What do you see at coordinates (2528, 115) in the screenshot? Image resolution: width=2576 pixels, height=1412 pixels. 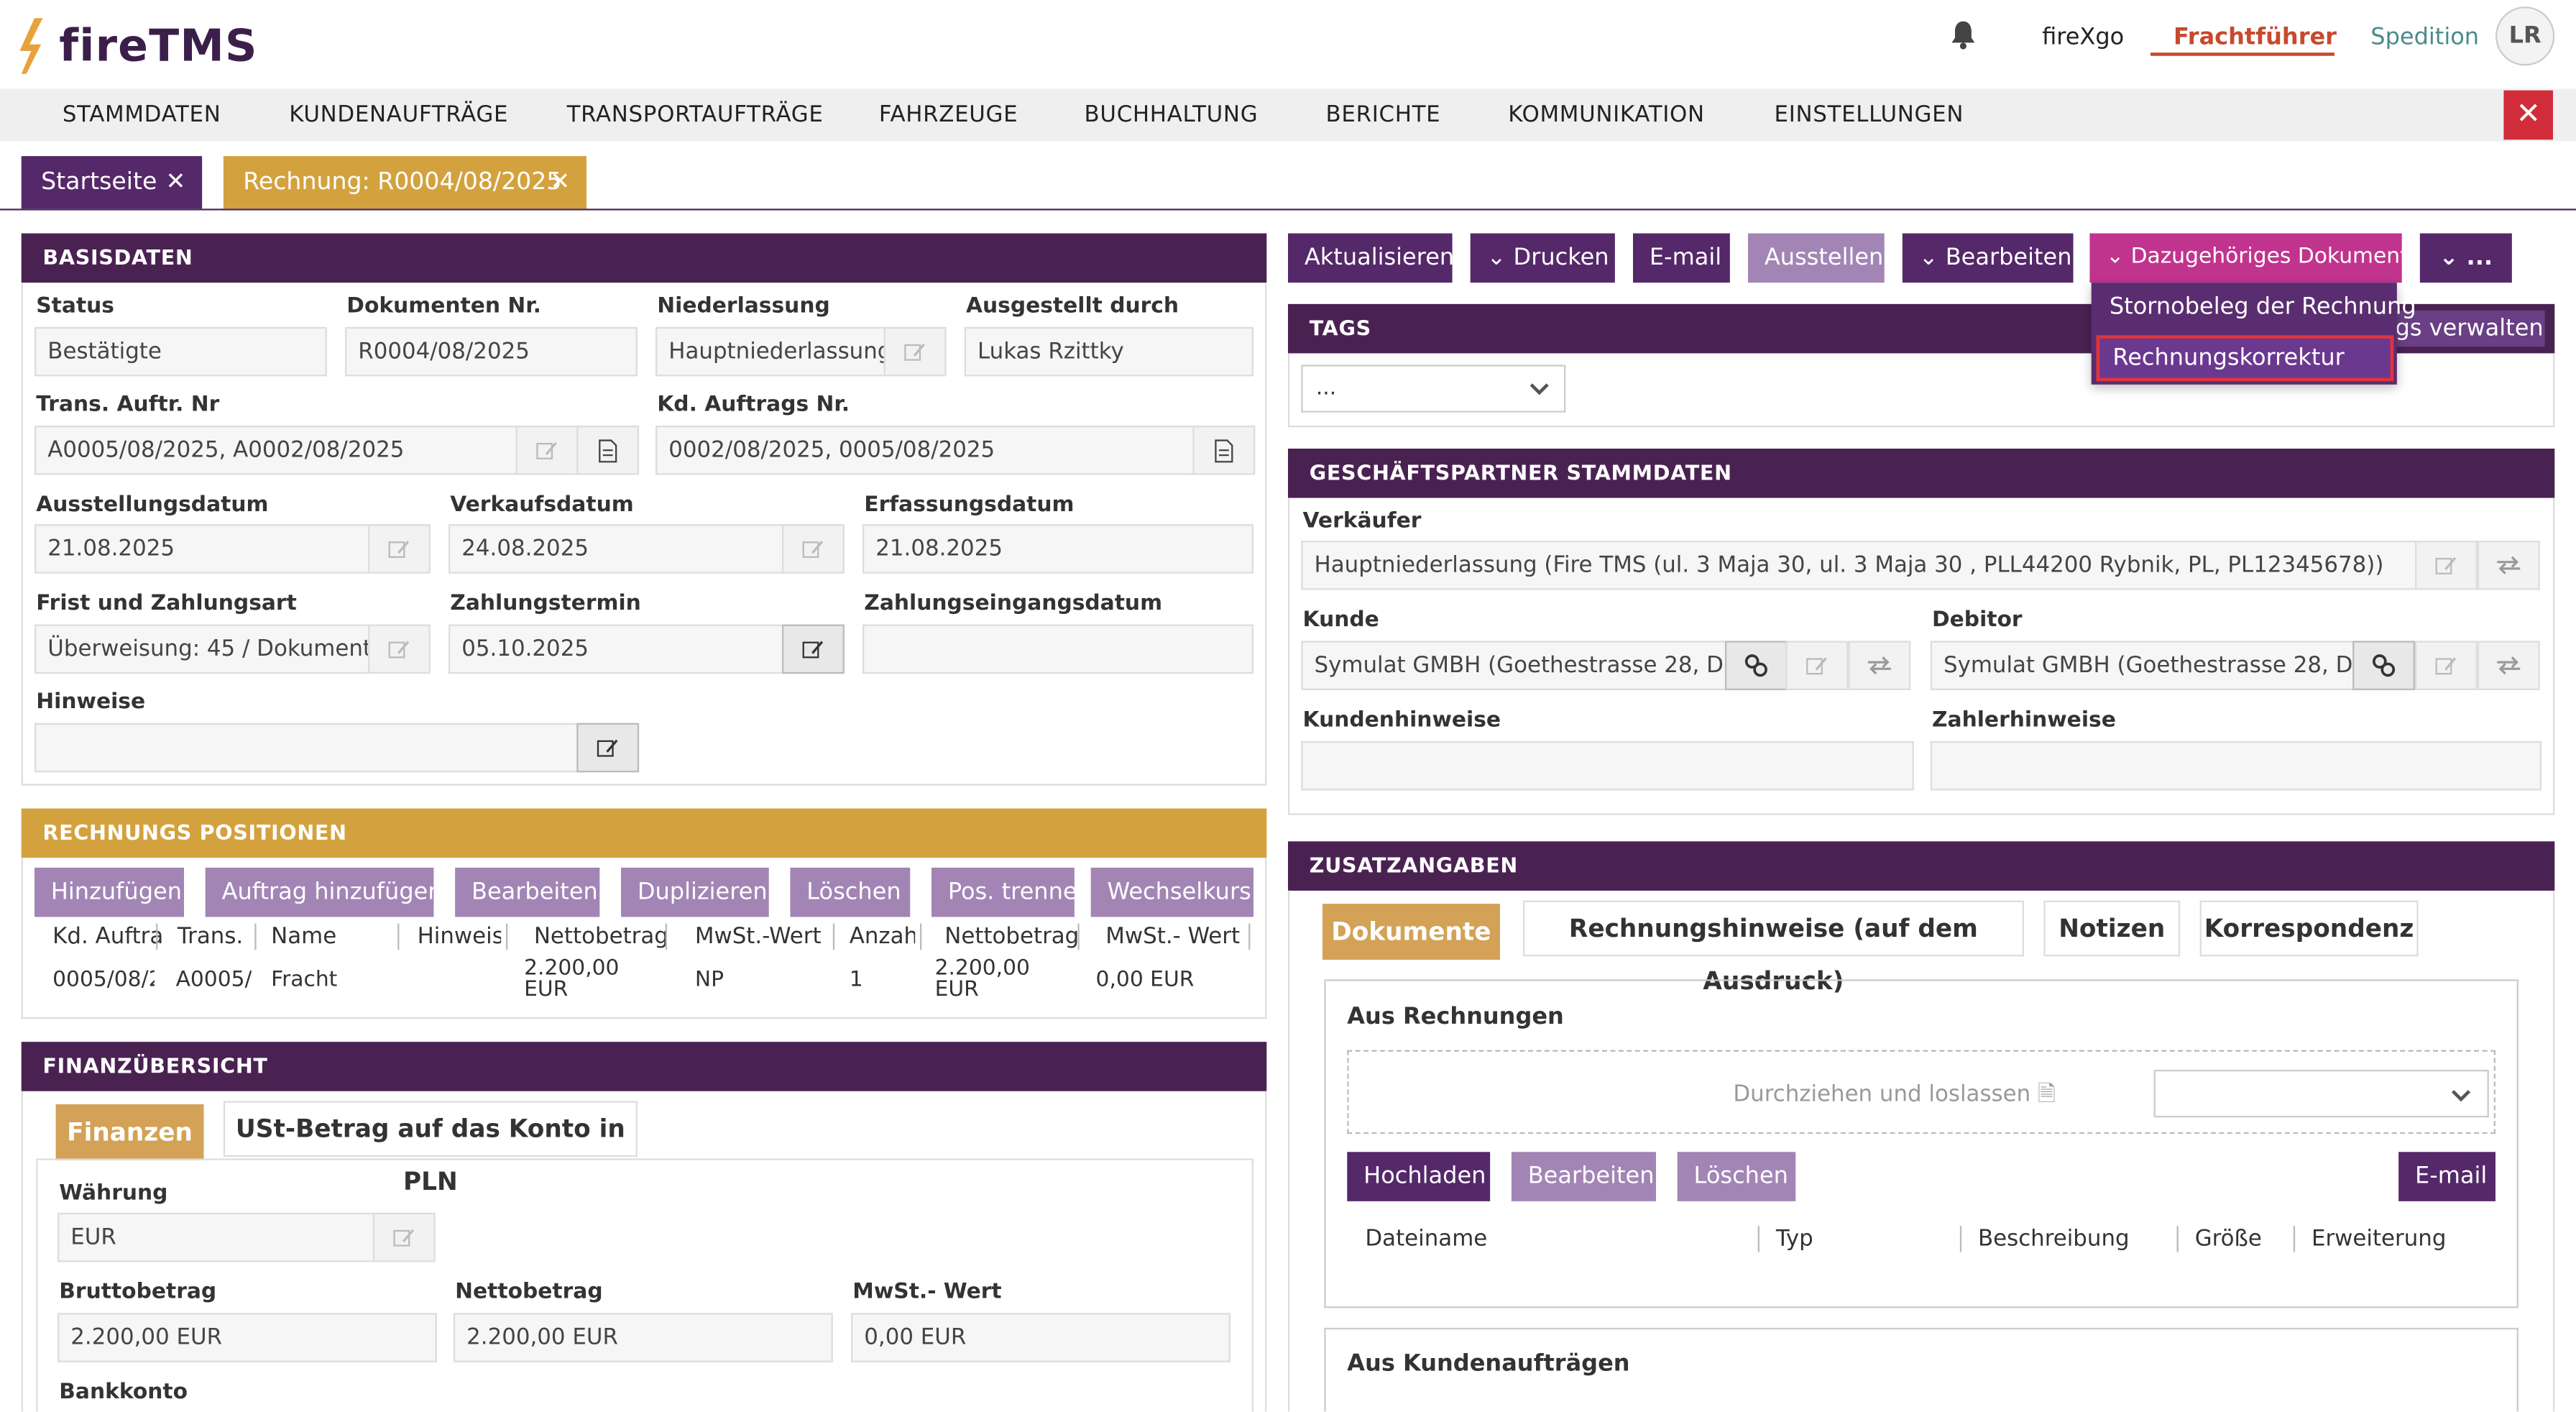 I see `close-all-icon: ✕` at bounding box center [2528, 115].